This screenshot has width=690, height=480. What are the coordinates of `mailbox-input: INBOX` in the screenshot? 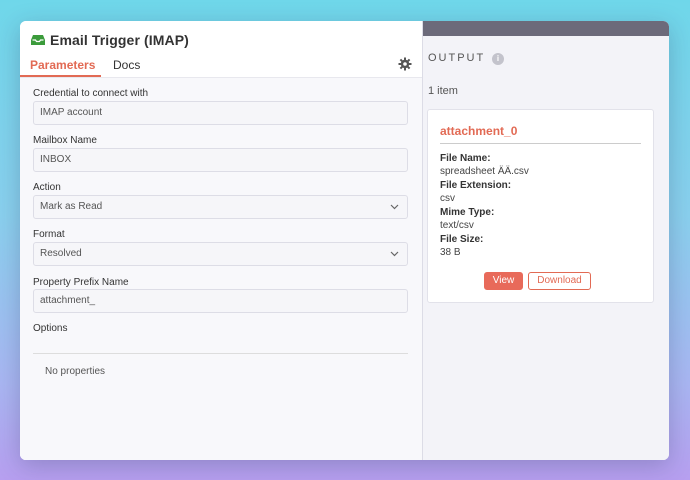 It's located at (220, 160).